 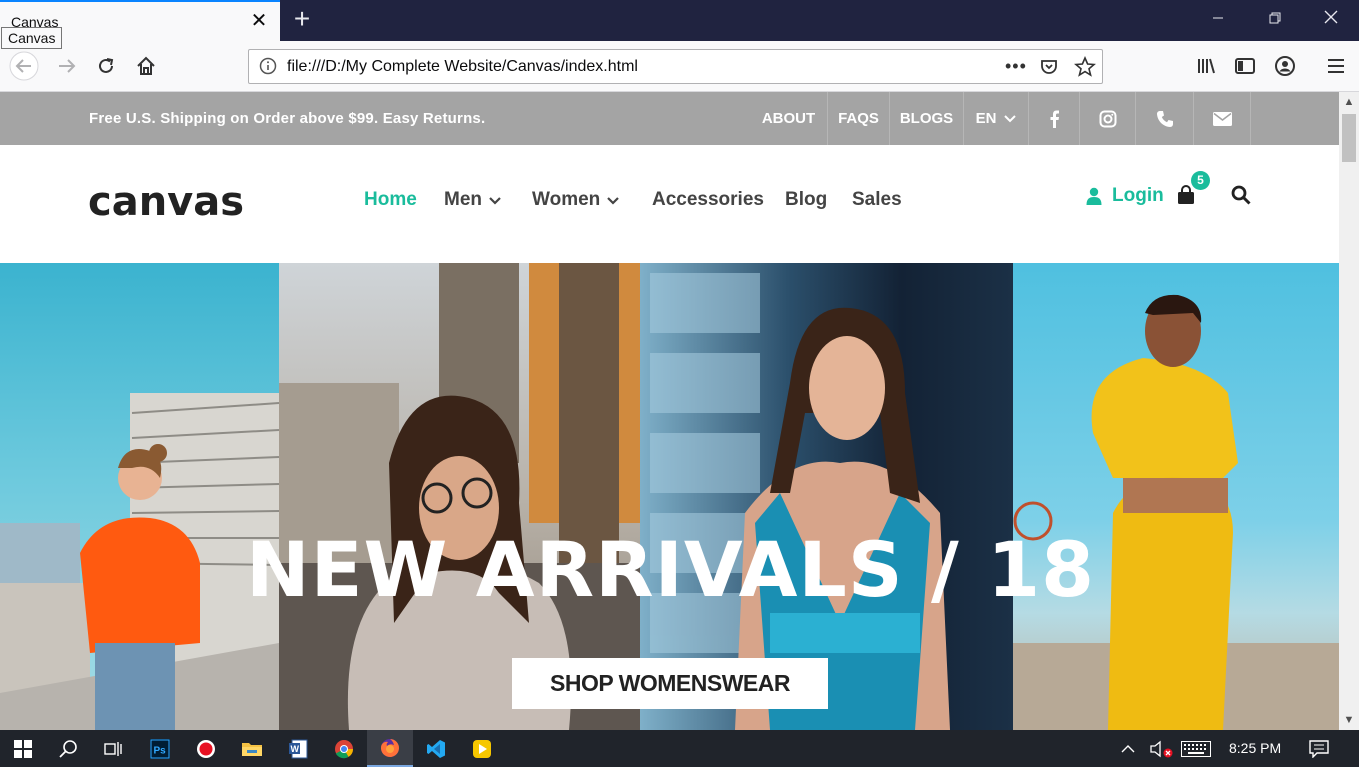 I want to click on windows-start-icon, so click(x=23, y=748).